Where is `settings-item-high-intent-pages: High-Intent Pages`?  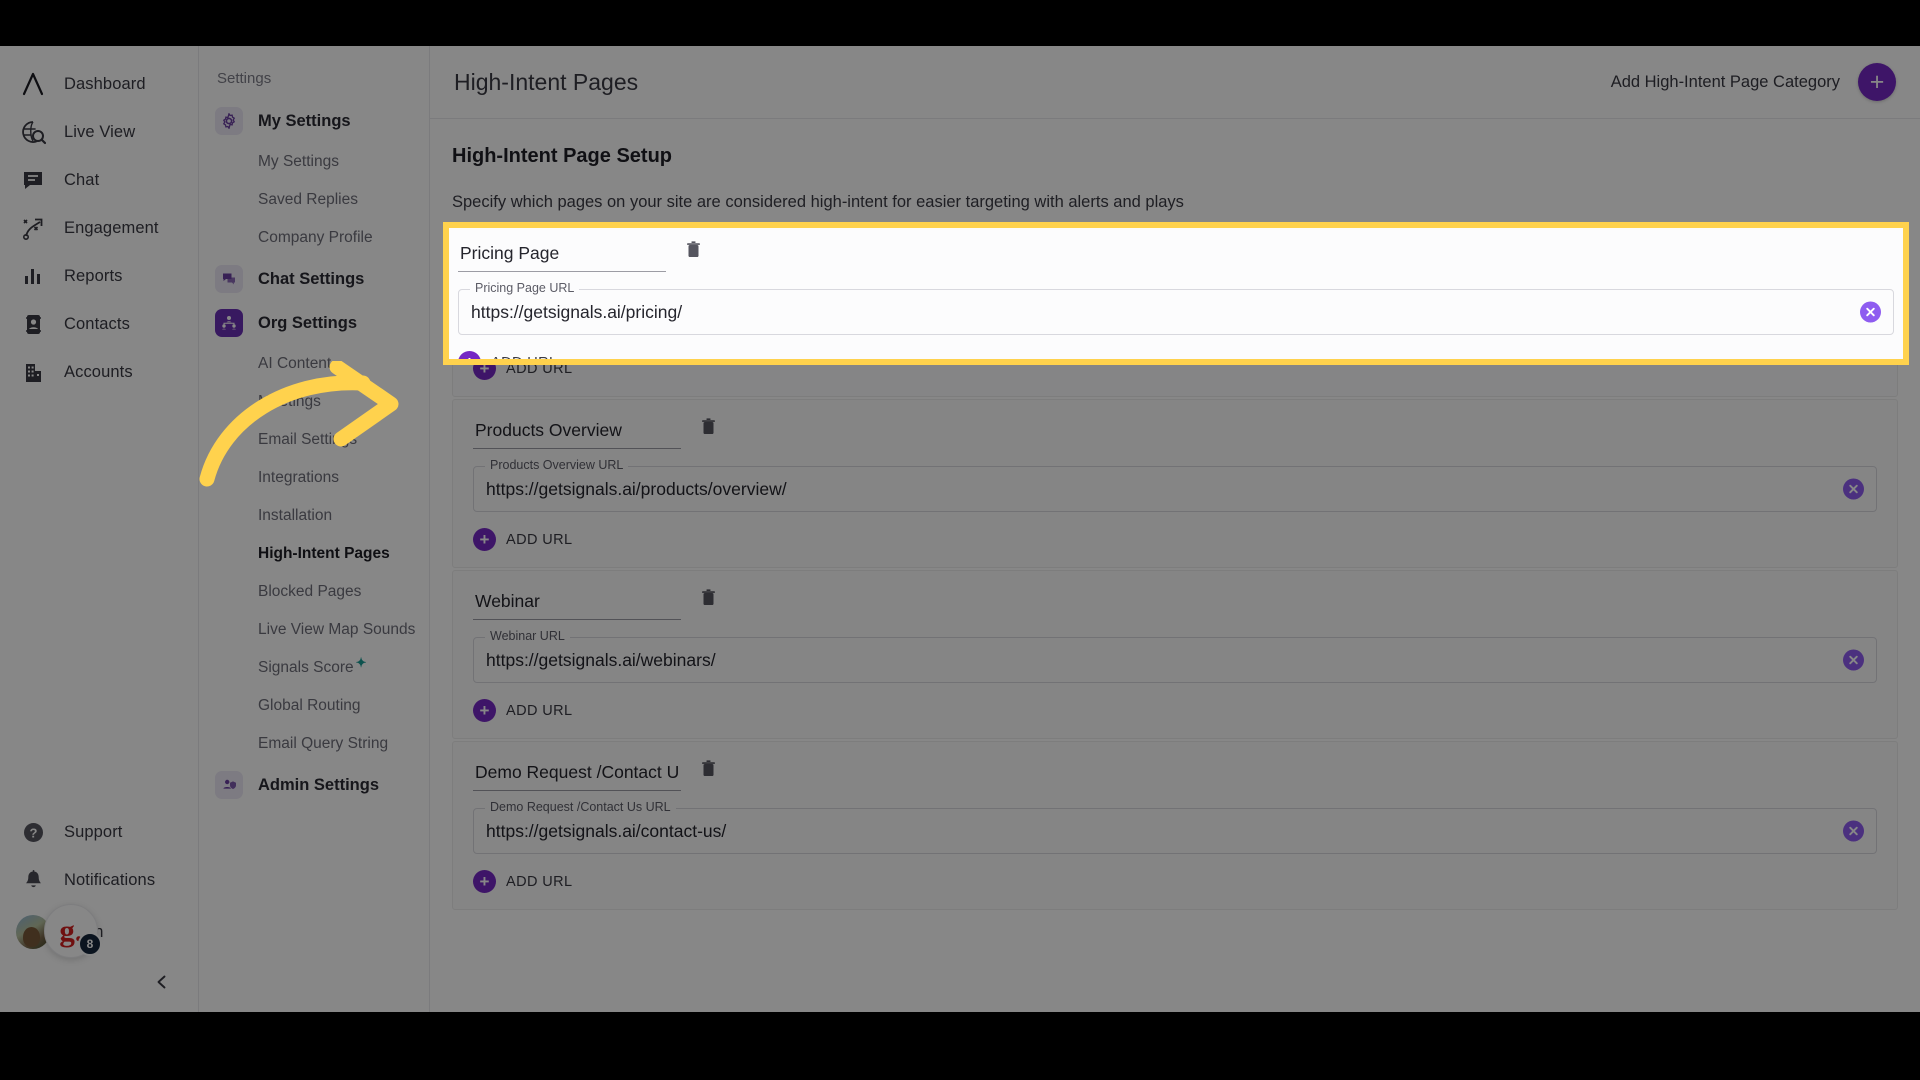 settings-item-high-intent-pages: High-Intent Pages is located at coordinates (314, 554).